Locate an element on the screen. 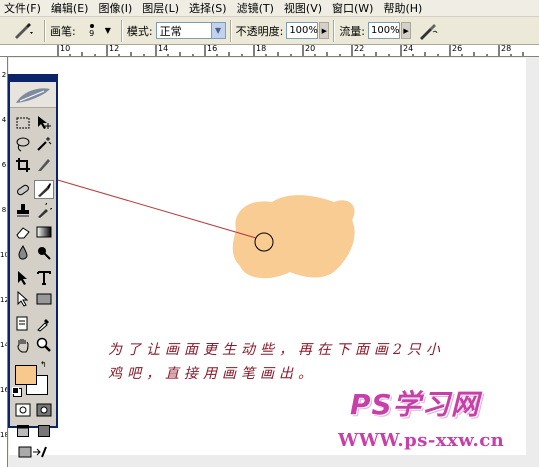  default-colors-icon is located at coordinates (15, 390).